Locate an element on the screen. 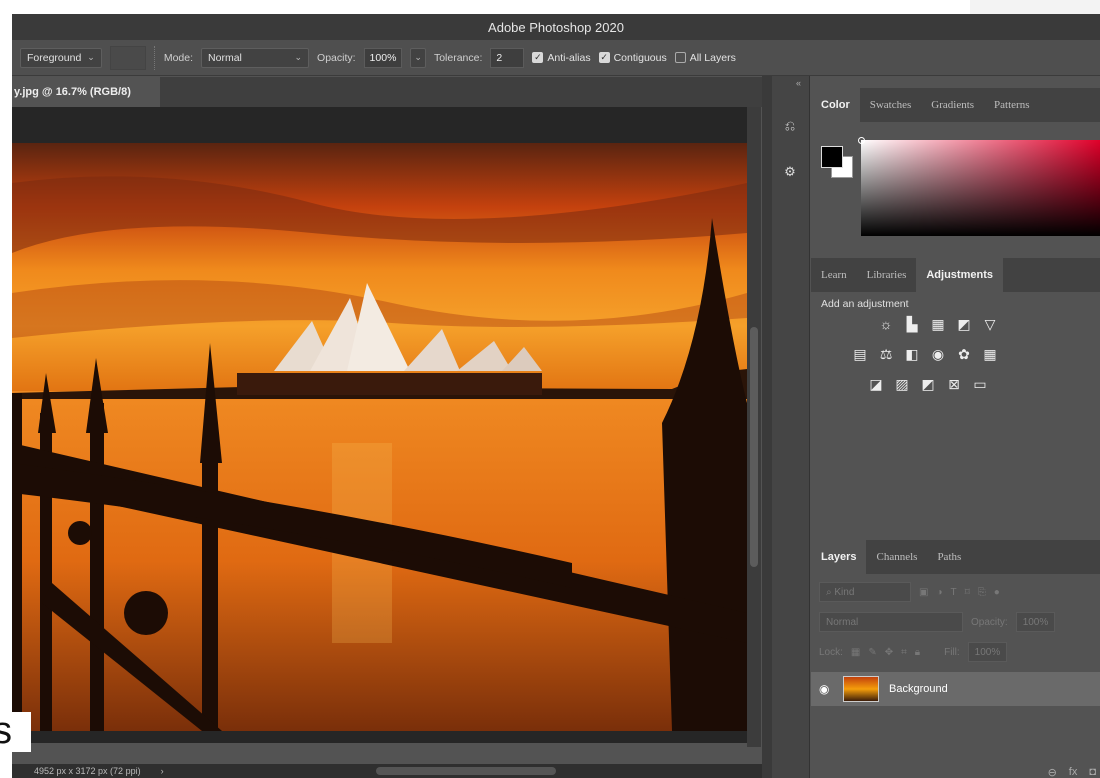 The height and width of the screenshot is (778, 1100). fill-field: 100% is located at coordinates (987, 652).